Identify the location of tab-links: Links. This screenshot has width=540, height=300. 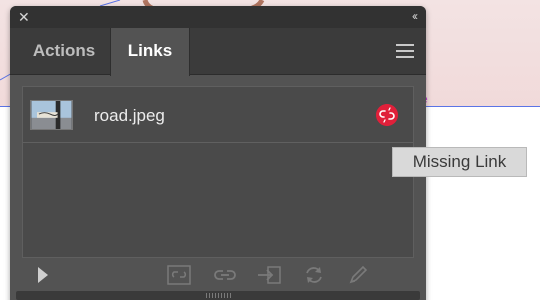
(150, 52).